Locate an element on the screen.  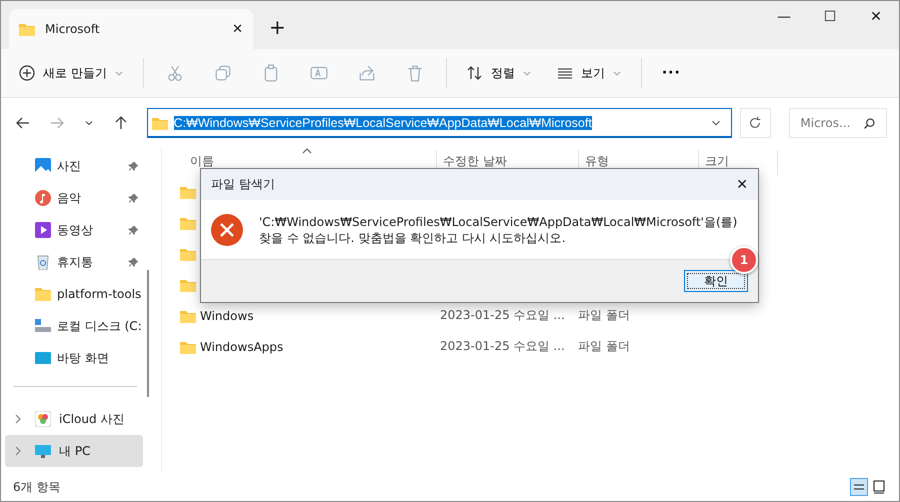
close-tab-button: ✕ is located at coordinates (237, 29).